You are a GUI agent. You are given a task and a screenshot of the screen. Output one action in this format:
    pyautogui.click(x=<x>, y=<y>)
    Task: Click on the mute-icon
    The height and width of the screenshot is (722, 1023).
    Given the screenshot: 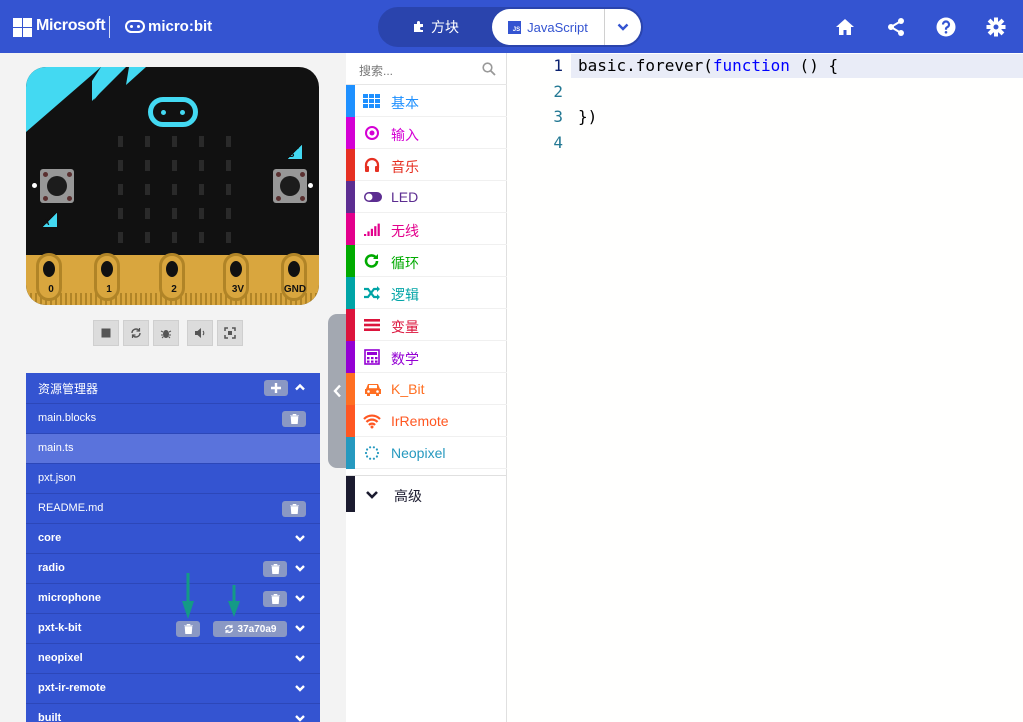 What is the action you would take?
    pyautogui.click(x=200, y=333)
    